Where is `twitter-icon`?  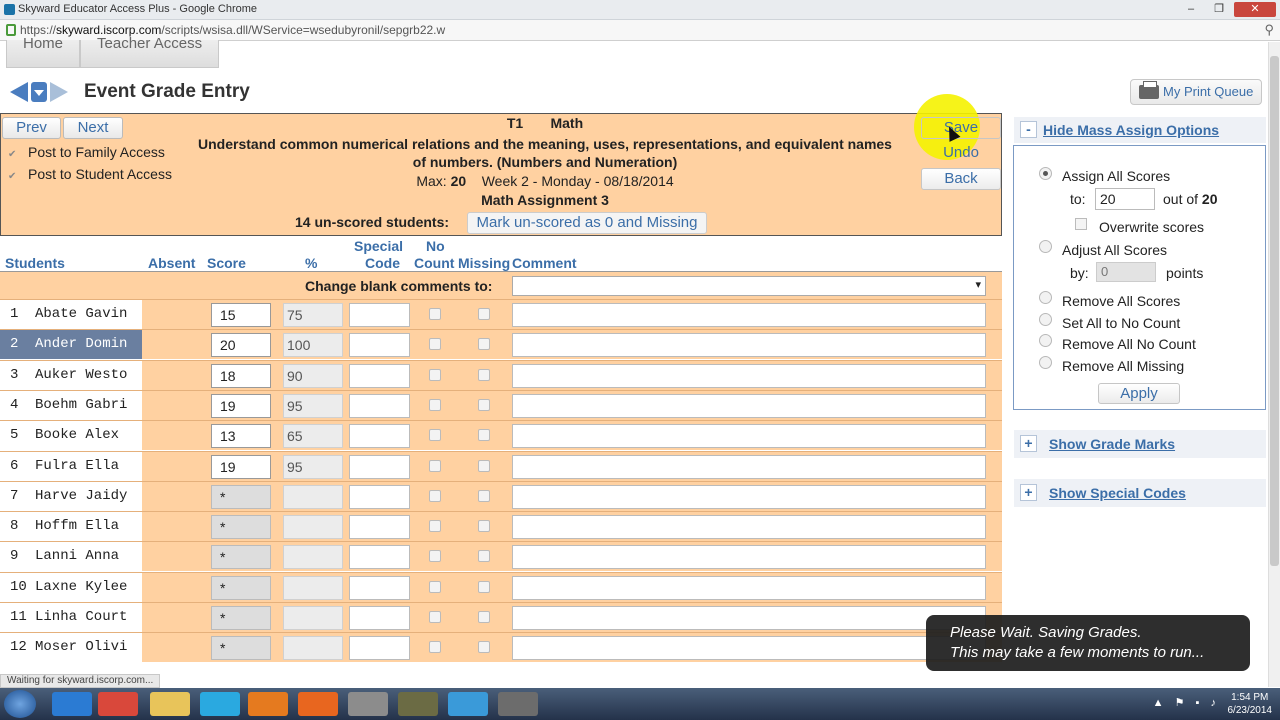 twitter-icon is located at coordinates (220, 704).